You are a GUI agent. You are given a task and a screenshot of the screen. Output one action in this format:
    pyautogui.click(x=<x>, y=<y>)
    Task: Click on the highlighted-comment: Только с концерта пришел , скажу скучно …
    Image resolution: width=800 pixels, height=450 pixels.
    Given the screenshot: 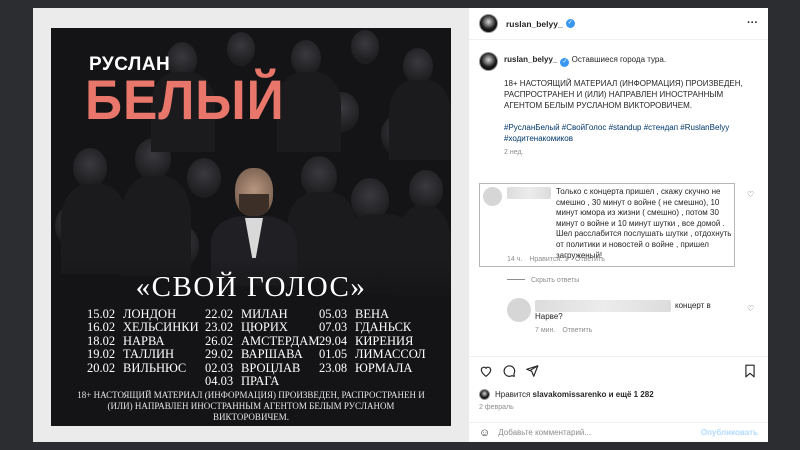 What is the action you would take?
    pyautogui.click(x=607, y=225)
    